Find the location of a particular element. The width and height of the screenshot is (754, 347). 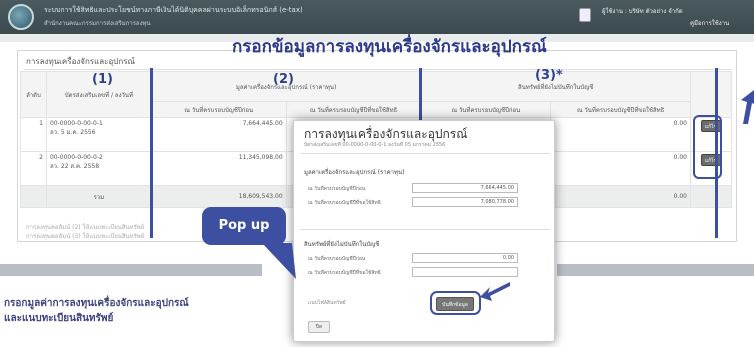

popup-tag-pointer is located at coordinates (279, 261).